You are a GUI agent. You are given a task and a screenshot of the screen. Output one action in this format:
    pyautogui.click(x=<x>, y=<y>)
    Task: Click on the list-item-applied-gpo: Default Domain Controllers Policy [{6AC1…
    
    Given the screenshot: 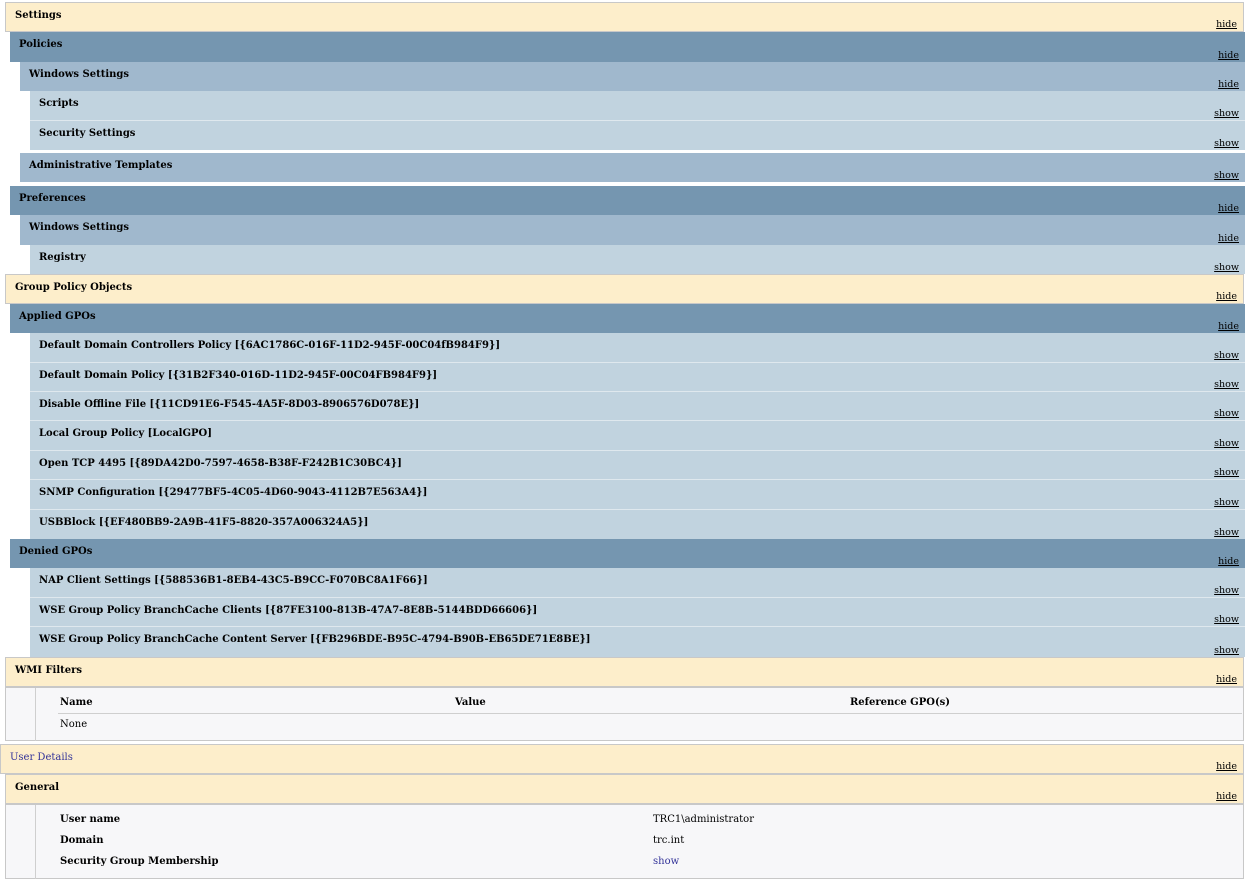 What is the action you would take?
    pyautogui.click(x=637, y=348)
    